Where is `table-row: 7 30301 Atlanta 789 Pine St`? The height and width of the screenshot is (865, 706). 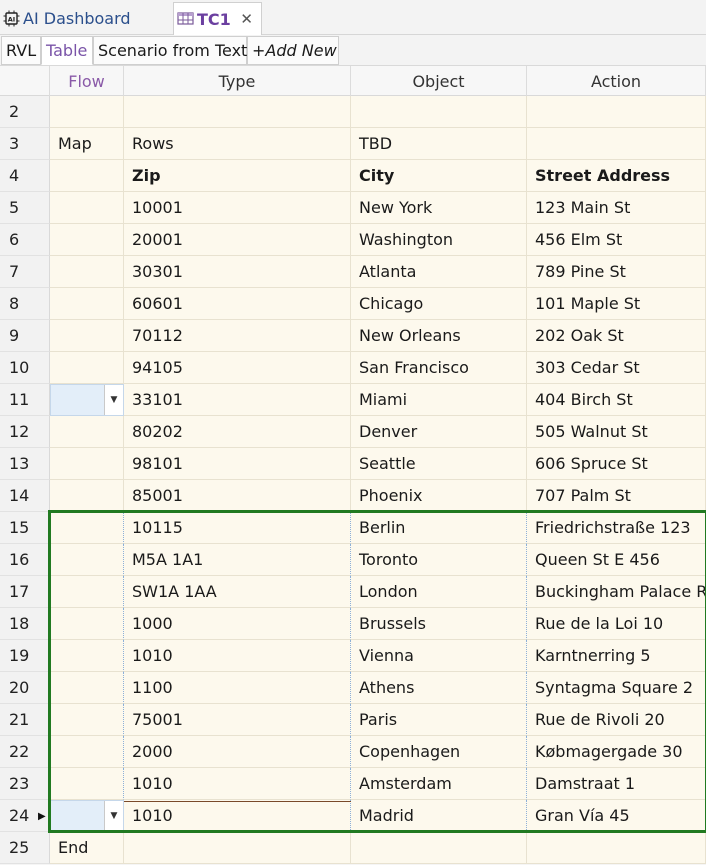
table-row: 7 30301 Atlanta 789 Pine St is located at coordinates (353, 272).